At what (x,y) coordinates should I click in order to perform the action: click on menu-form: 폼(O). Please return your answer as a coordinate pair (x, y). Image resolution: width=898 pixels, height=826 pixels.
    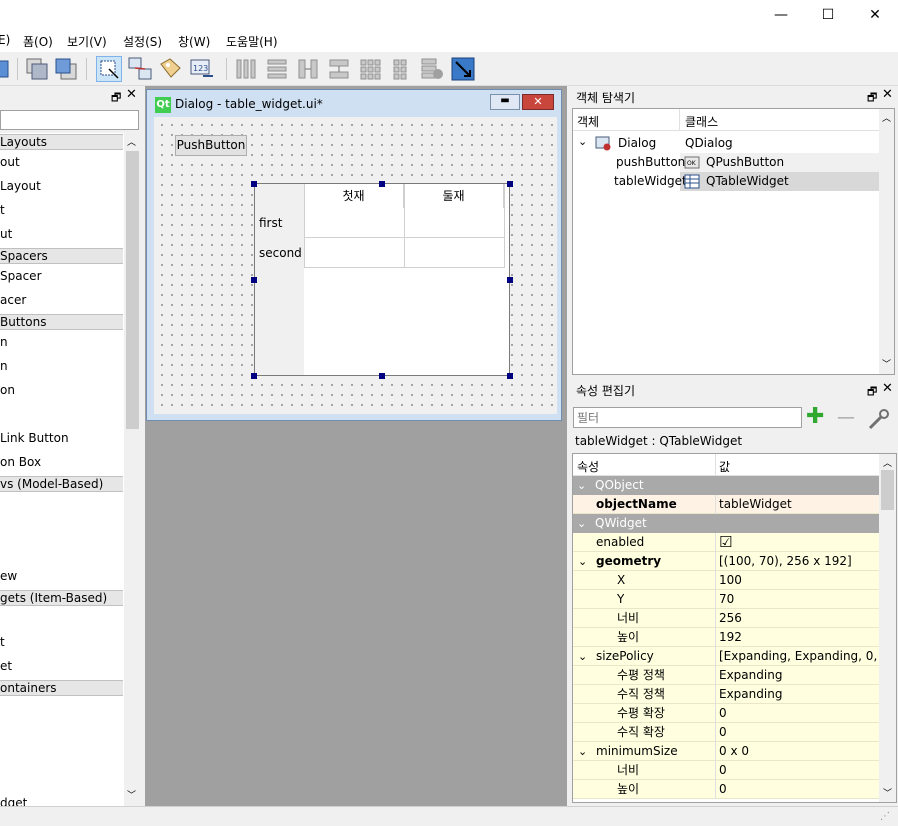
    Looking at the image, I should click on (38, 41).